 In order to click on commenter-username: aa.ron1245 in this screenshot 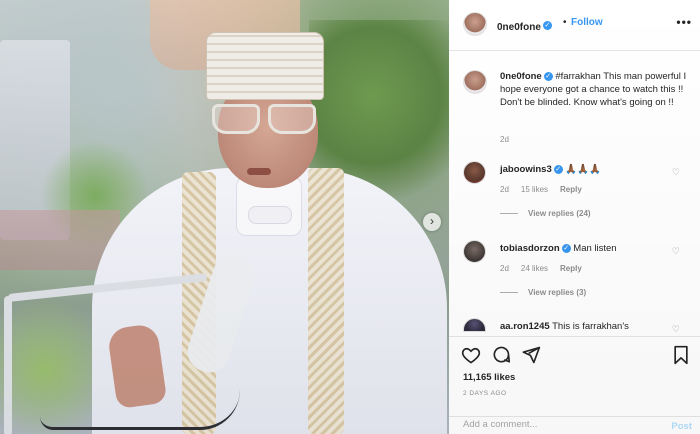, I will do `click(525, 326)`.